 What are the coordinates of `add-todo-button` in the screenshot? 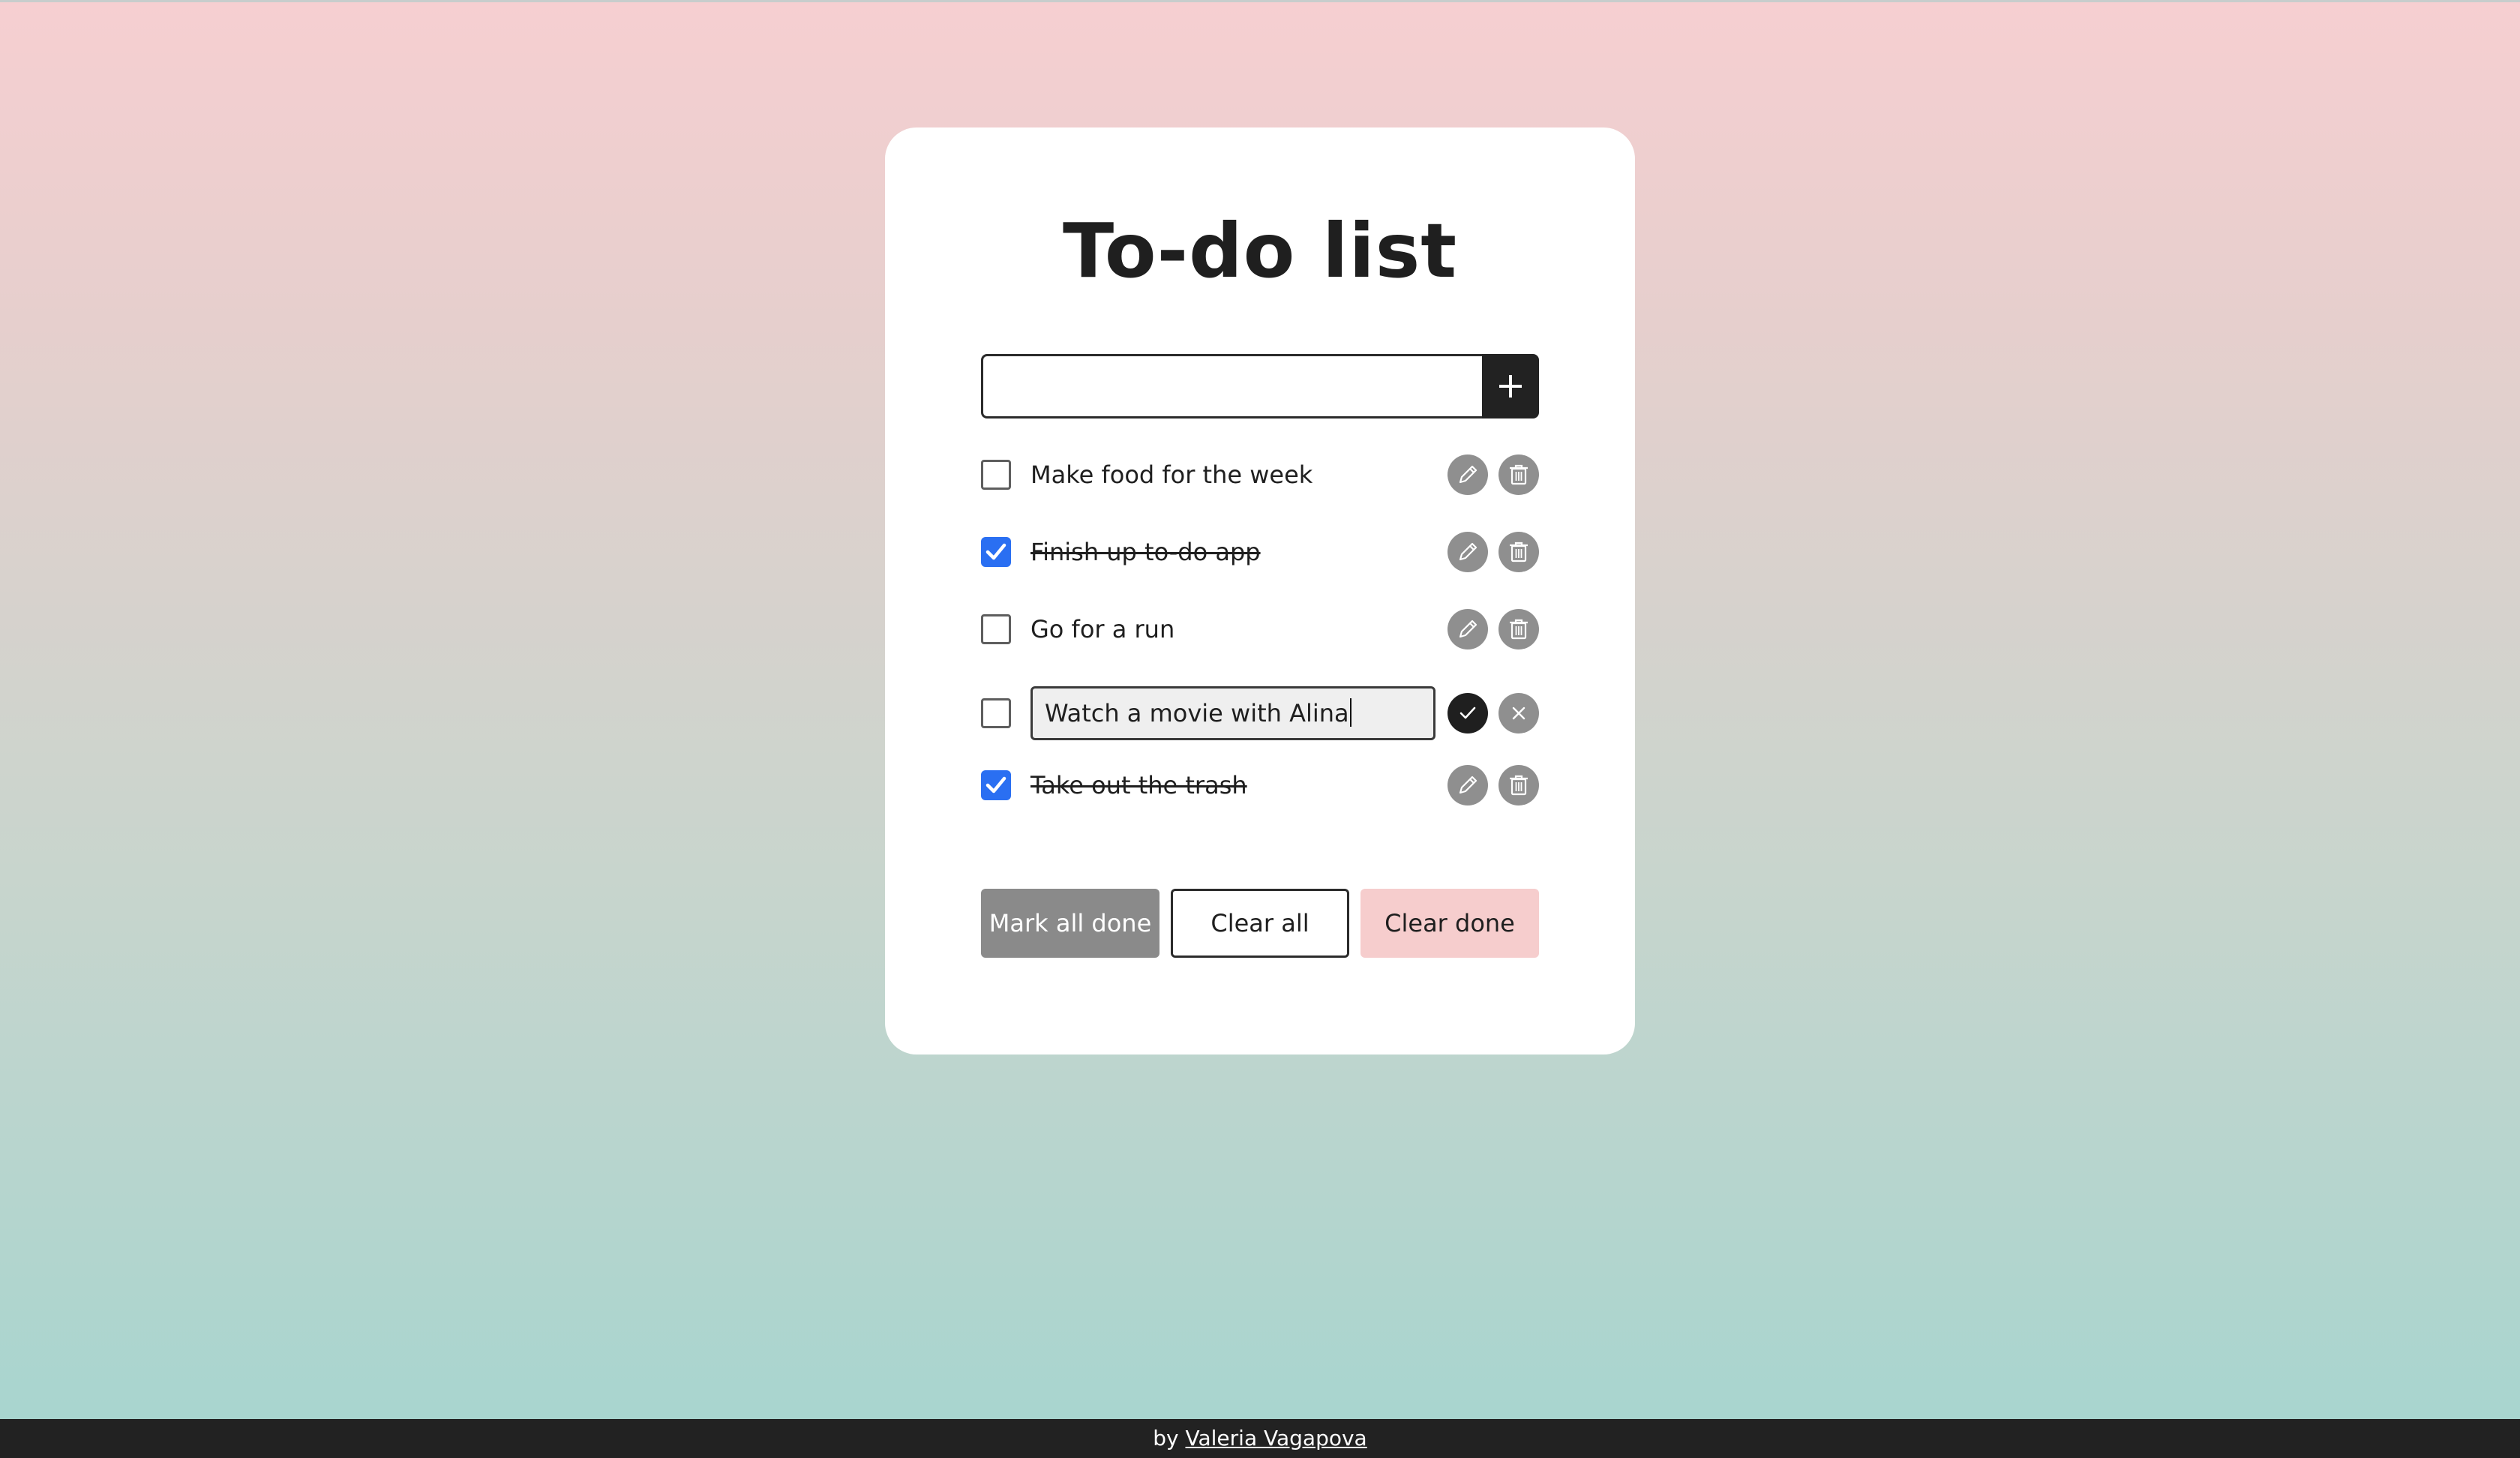 It's located at (1510, 386).